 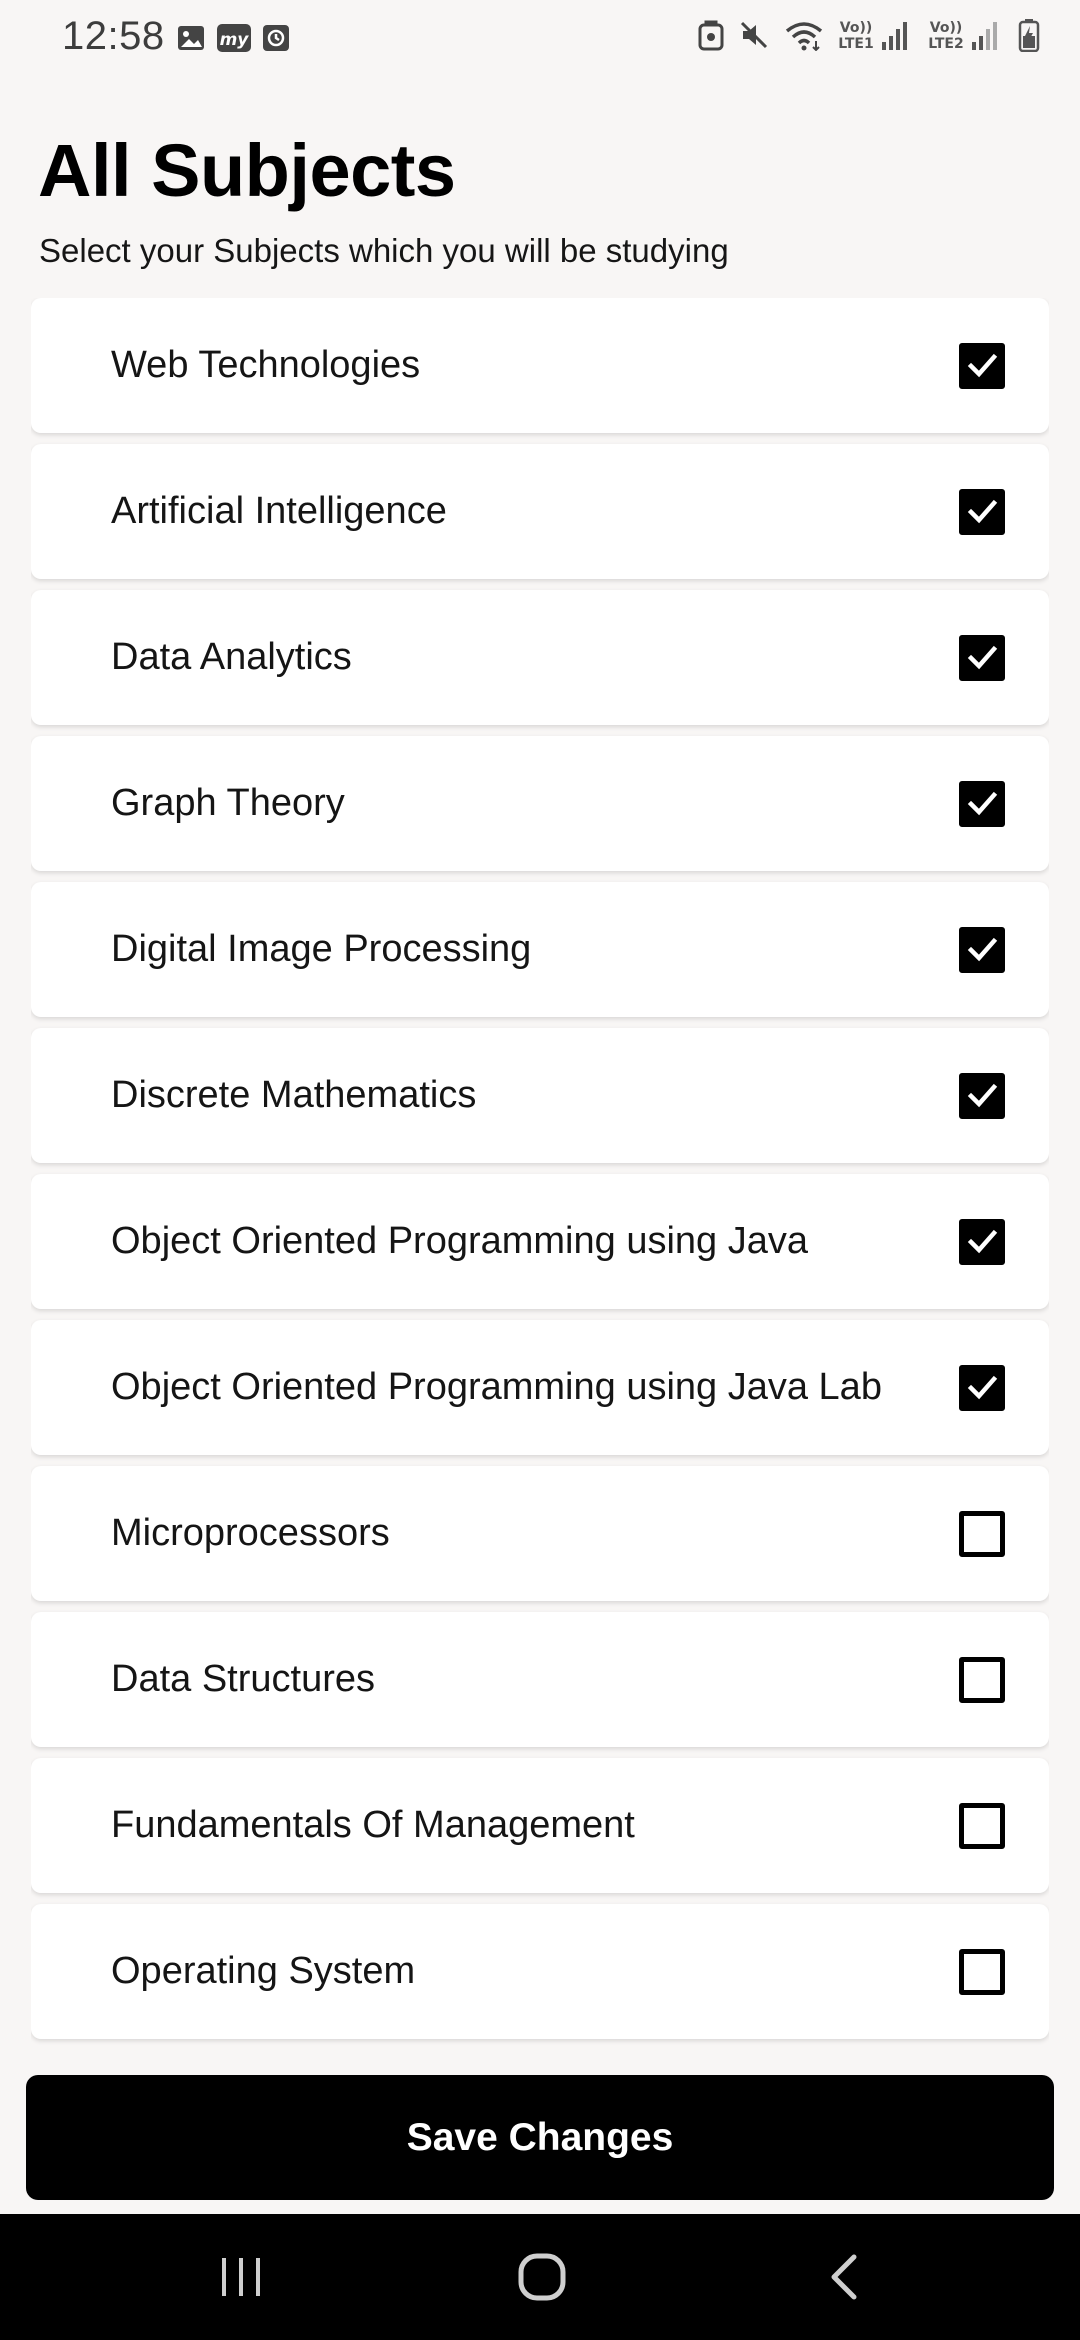 I want to click on subject-label: Operating System, so click(x=263, y=1971).